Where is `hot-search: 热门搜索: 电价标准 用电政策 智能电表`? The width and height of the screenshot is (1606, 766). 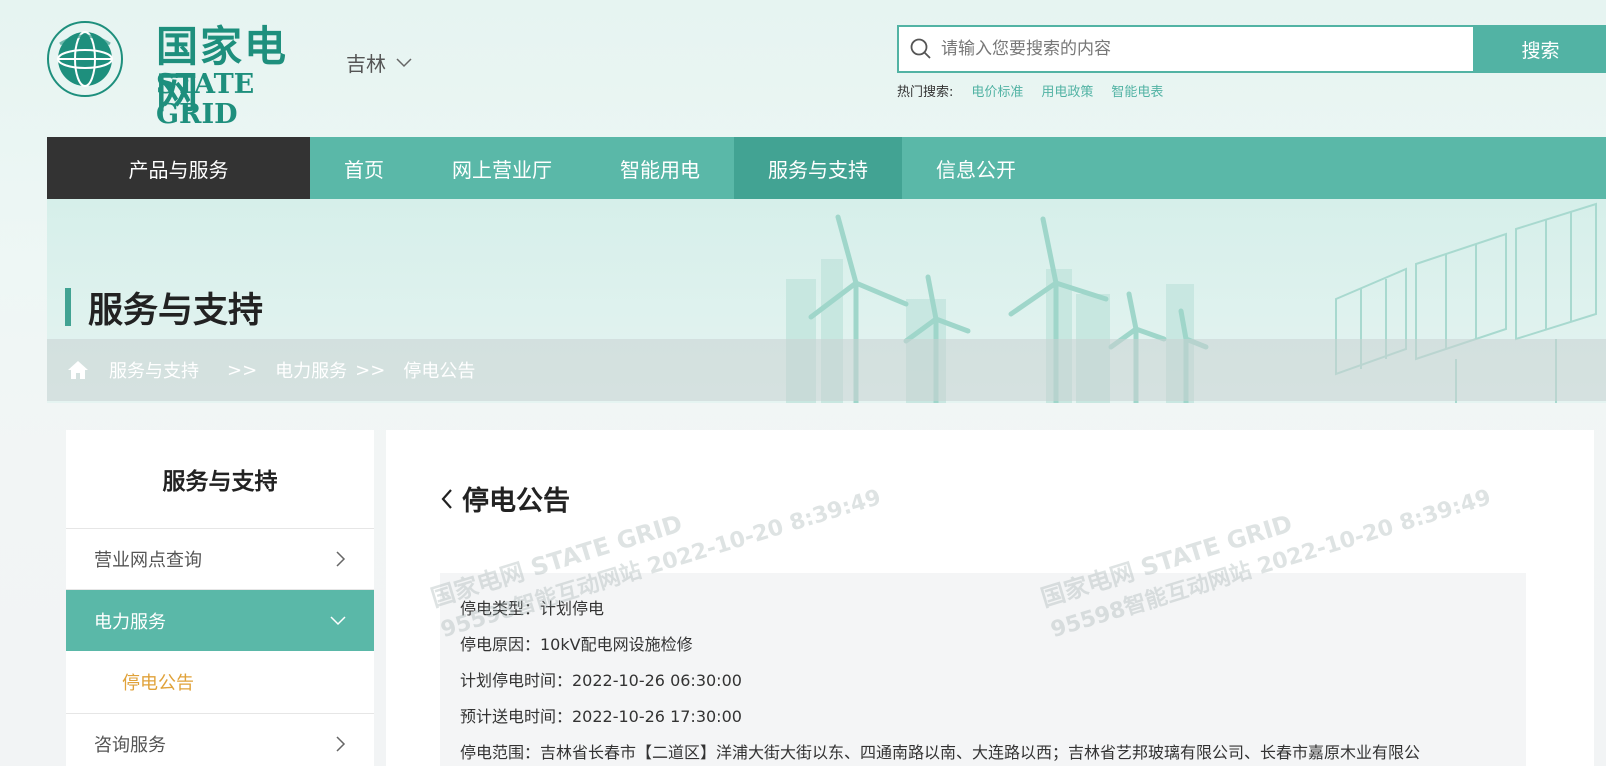
hot-search: 热门搜索: 电价标准 用电政策 智能电表 is located at coordinates (1030, 90).